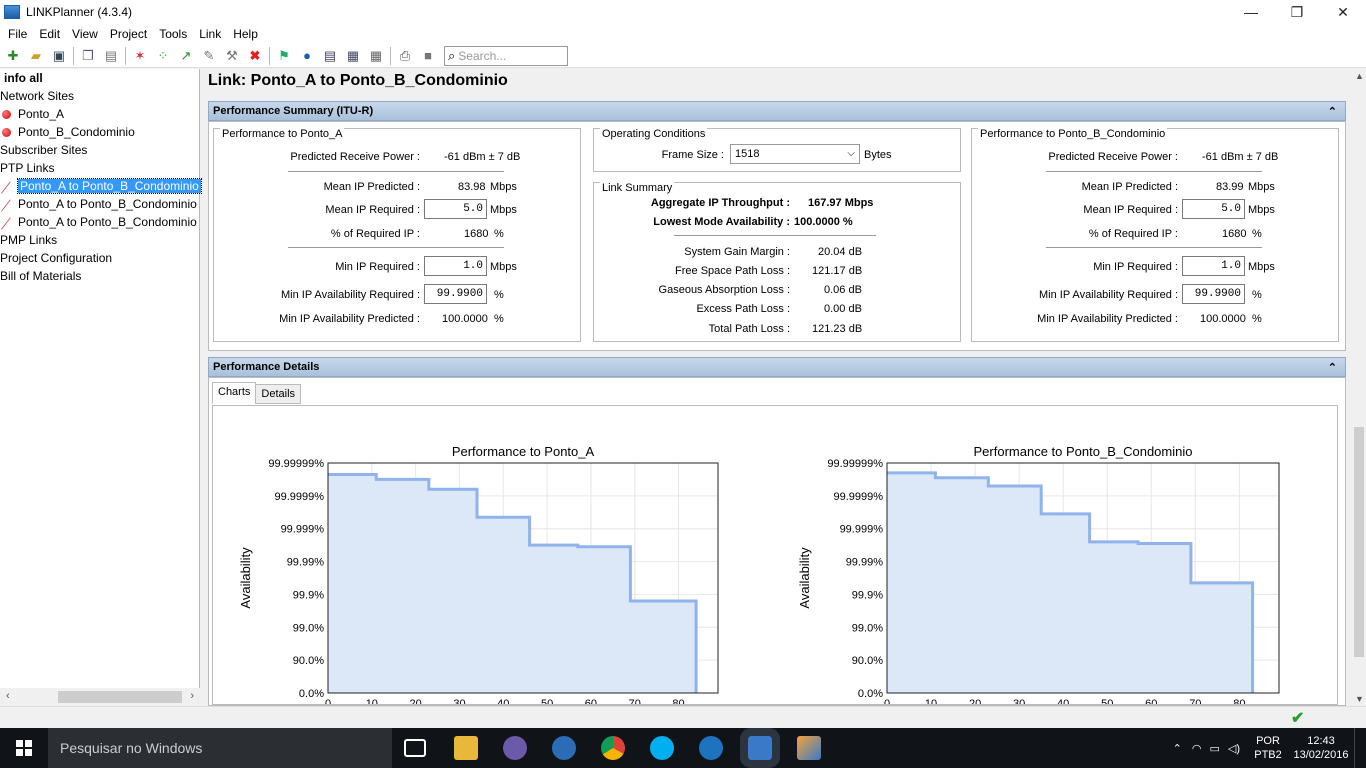  I want to click on app-icon-sublime, so click(809, 748).